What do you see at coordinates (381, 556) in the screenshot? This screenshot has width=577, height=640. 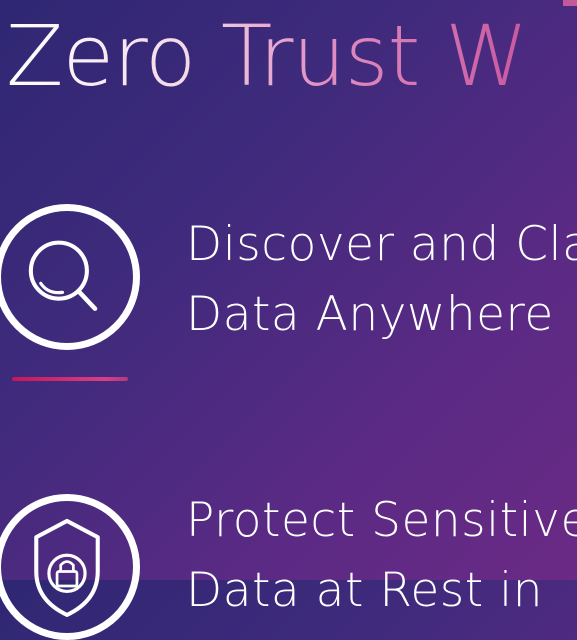 I see `feature-text: Protect Sensitive Data at Rest in` at bounding box center [381, 556].